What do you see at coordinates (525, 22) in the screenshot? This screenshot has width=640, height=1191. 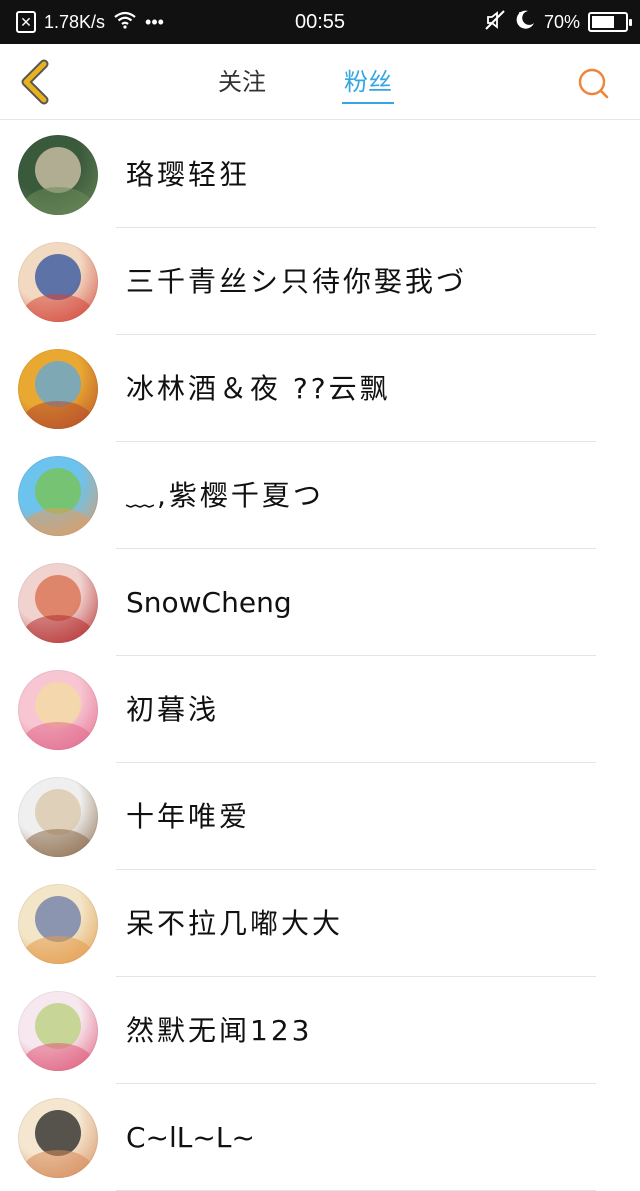 I see `do-not-disturb-moon-icon` at bounding box center [525, 22].